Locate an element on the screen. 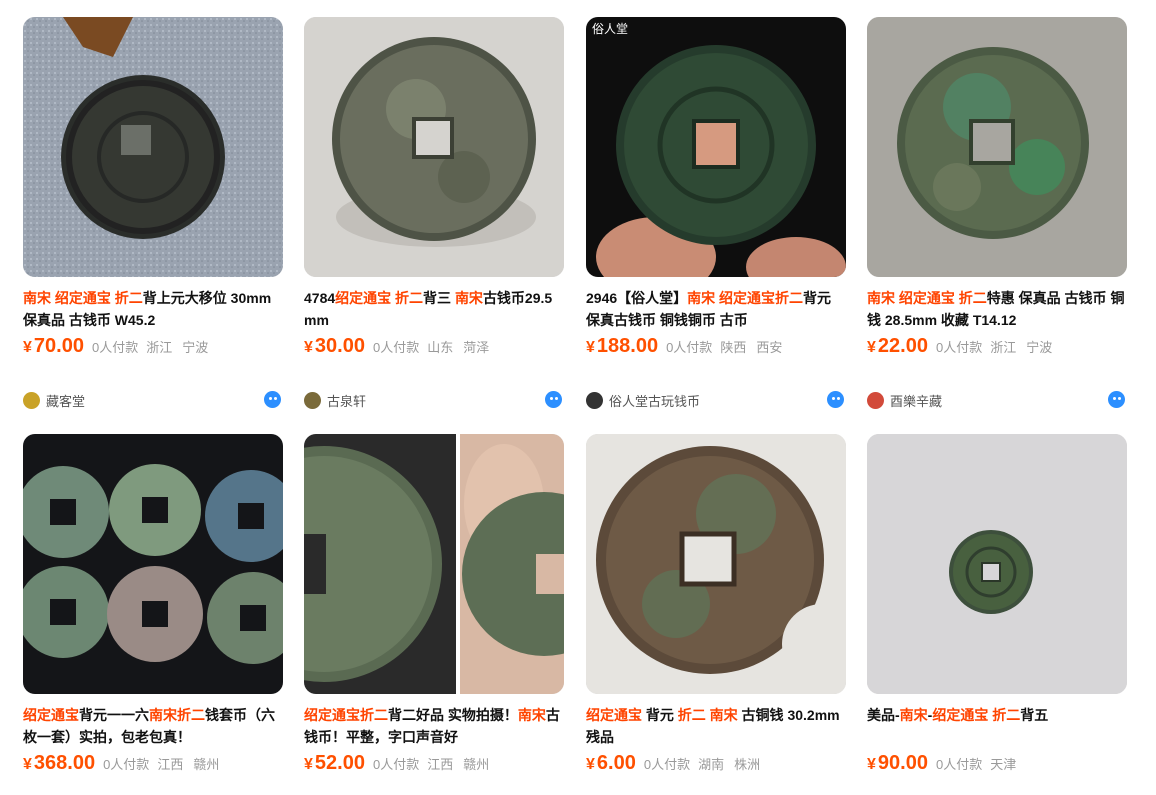 The width and height of the screenshot is (1156, 795). product-title: 绍定通宝折二背二好品 实物拍摄！南宋古钱币！平整，字口声音好 is located at coordinates (434, 726).